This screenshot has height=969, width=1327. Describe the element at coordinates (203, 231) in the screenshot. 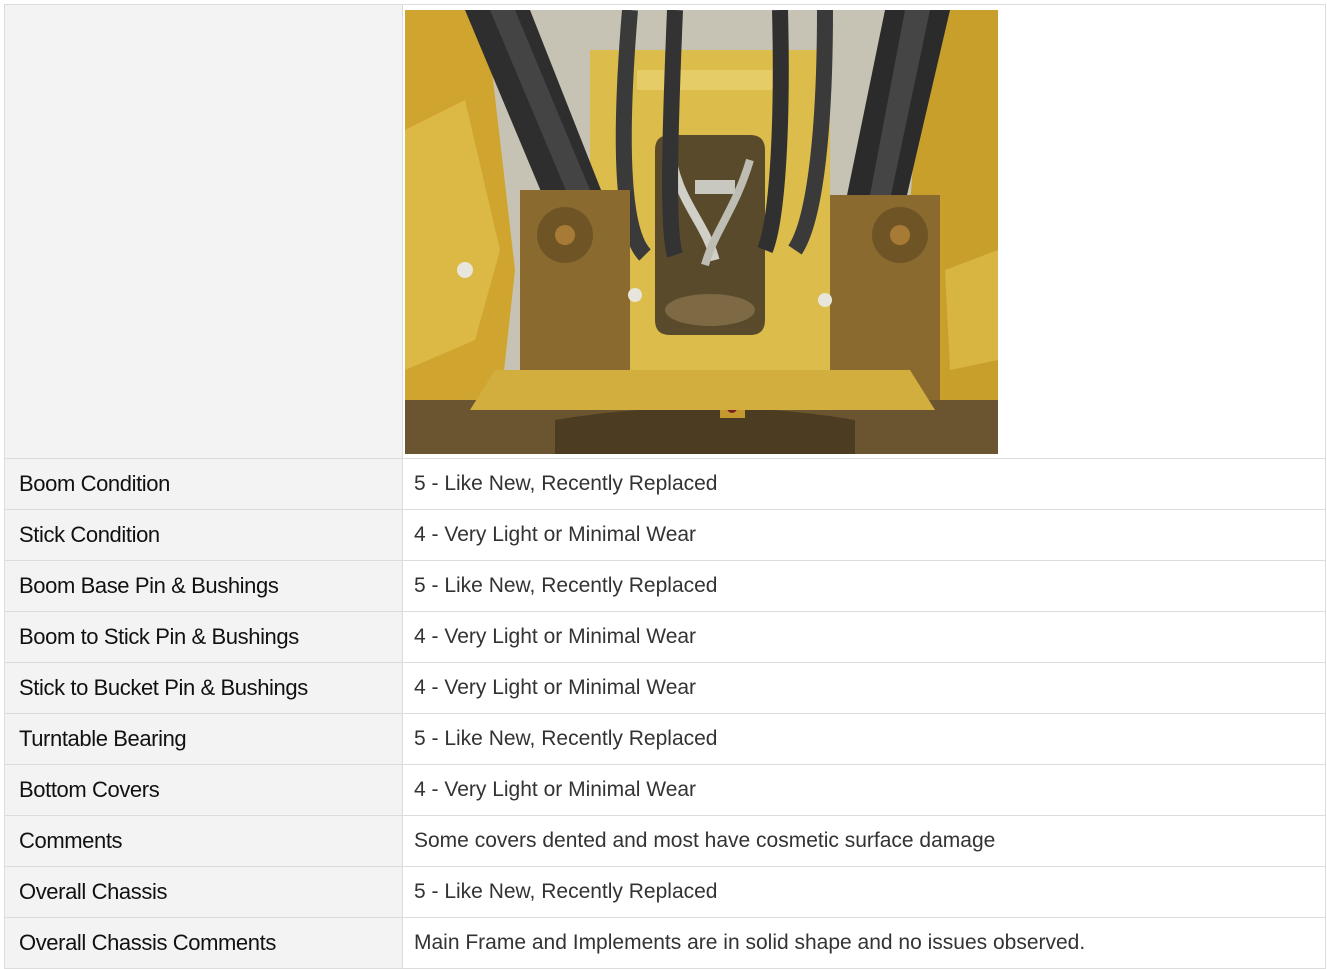

I see `photo-label-cell` at that location.